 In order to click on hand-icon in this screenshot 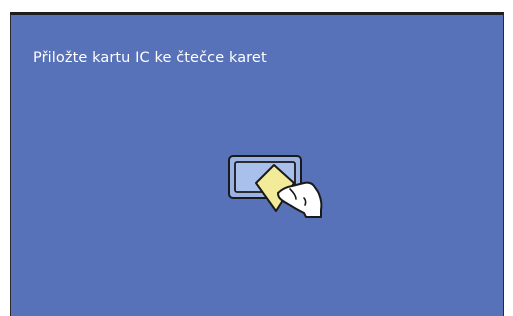, I will do `click(300, 199)`.